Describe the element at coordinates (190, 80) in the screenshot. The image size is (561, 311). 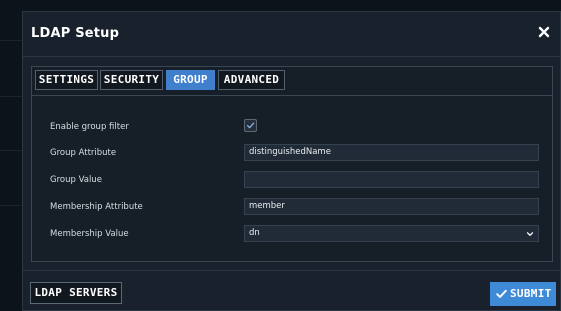
I see `tab-group: GROUP` at that location.